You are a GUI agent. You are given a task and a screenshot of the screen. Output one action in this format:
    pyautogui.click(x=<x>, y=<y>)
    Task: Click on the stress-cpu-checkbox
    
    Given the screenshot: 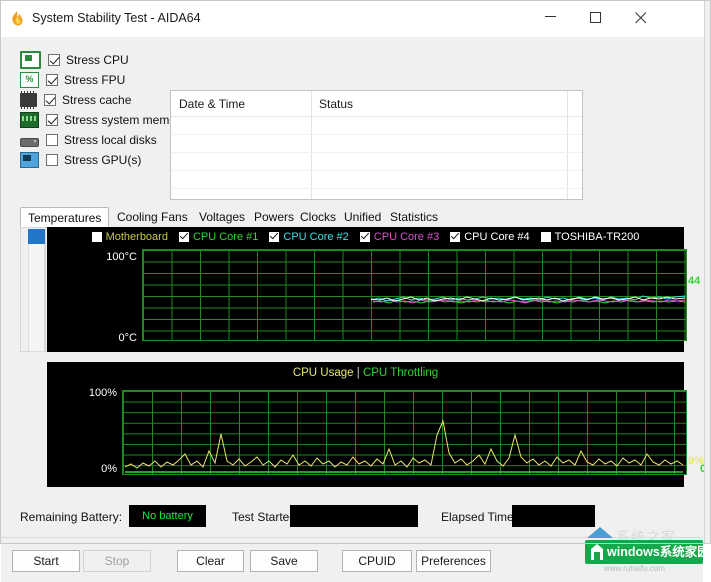 What is the action you would take?
    pyautogui.click(x=54, y=60)
    